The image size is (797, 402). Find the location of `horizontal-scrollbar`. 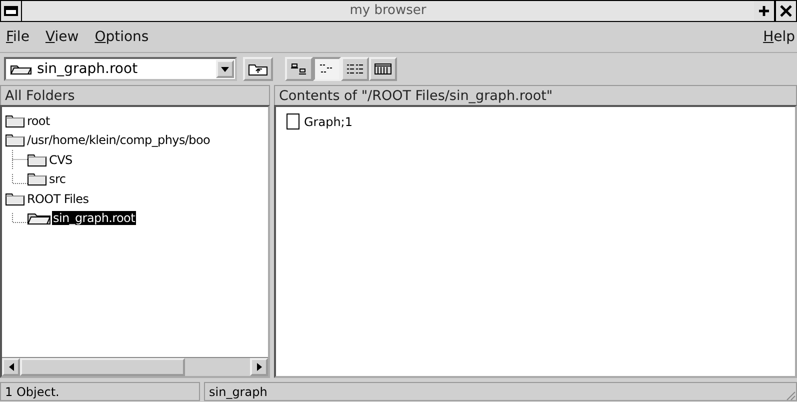

horizontal-scrollbar is located at coordinates (135, 366).